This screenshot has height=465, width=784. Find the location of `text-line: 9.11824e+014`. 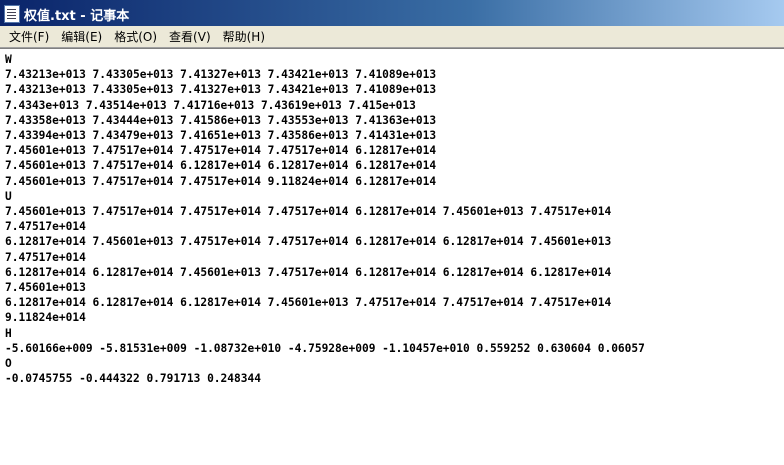

text-line: 9.11824e+014 is located at coordinates (45, 318).